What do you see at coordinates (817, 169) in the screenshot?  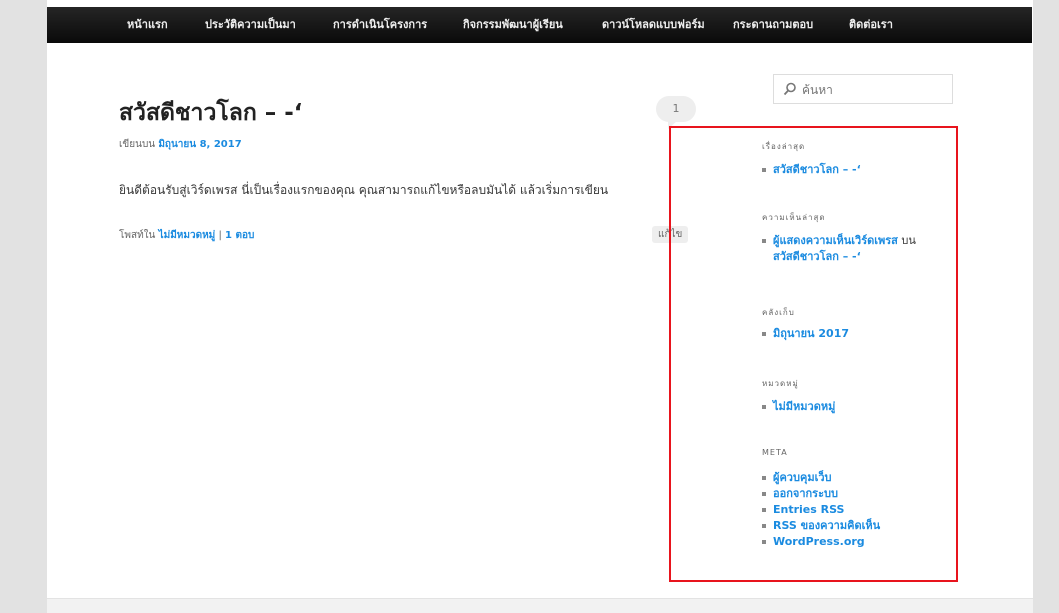 I see `recent-post-link: สวัสดีชาวโลก – -‘` at bounding box center [817, 169].